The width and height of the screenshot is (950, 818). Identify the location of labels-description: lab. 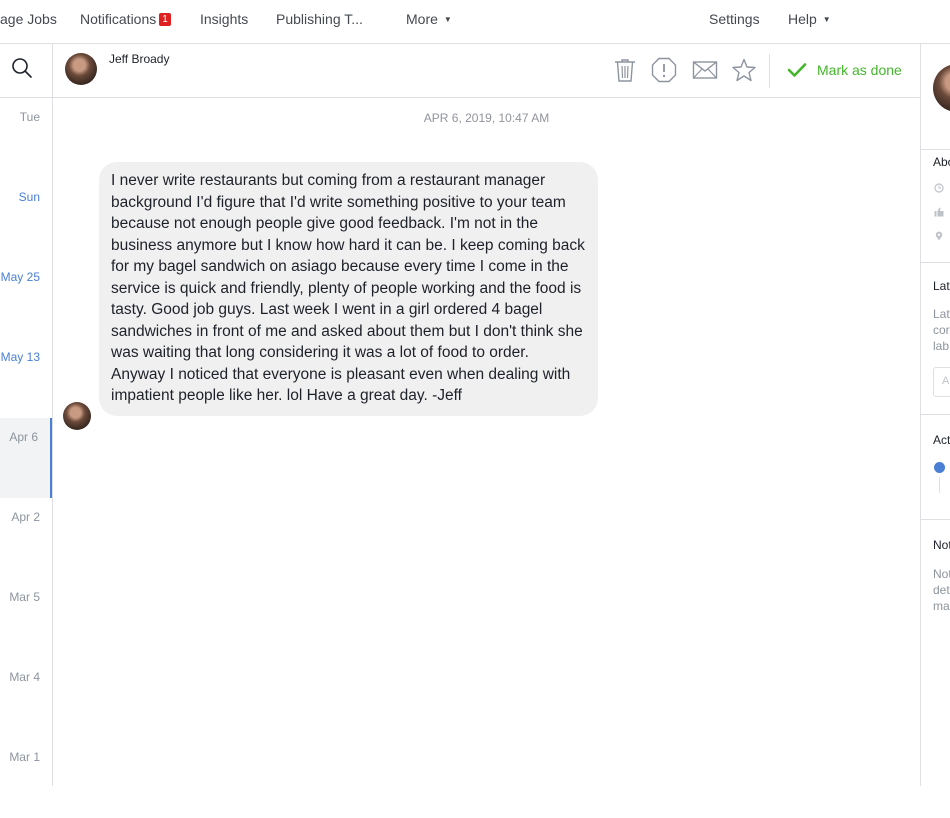
(941, 346).